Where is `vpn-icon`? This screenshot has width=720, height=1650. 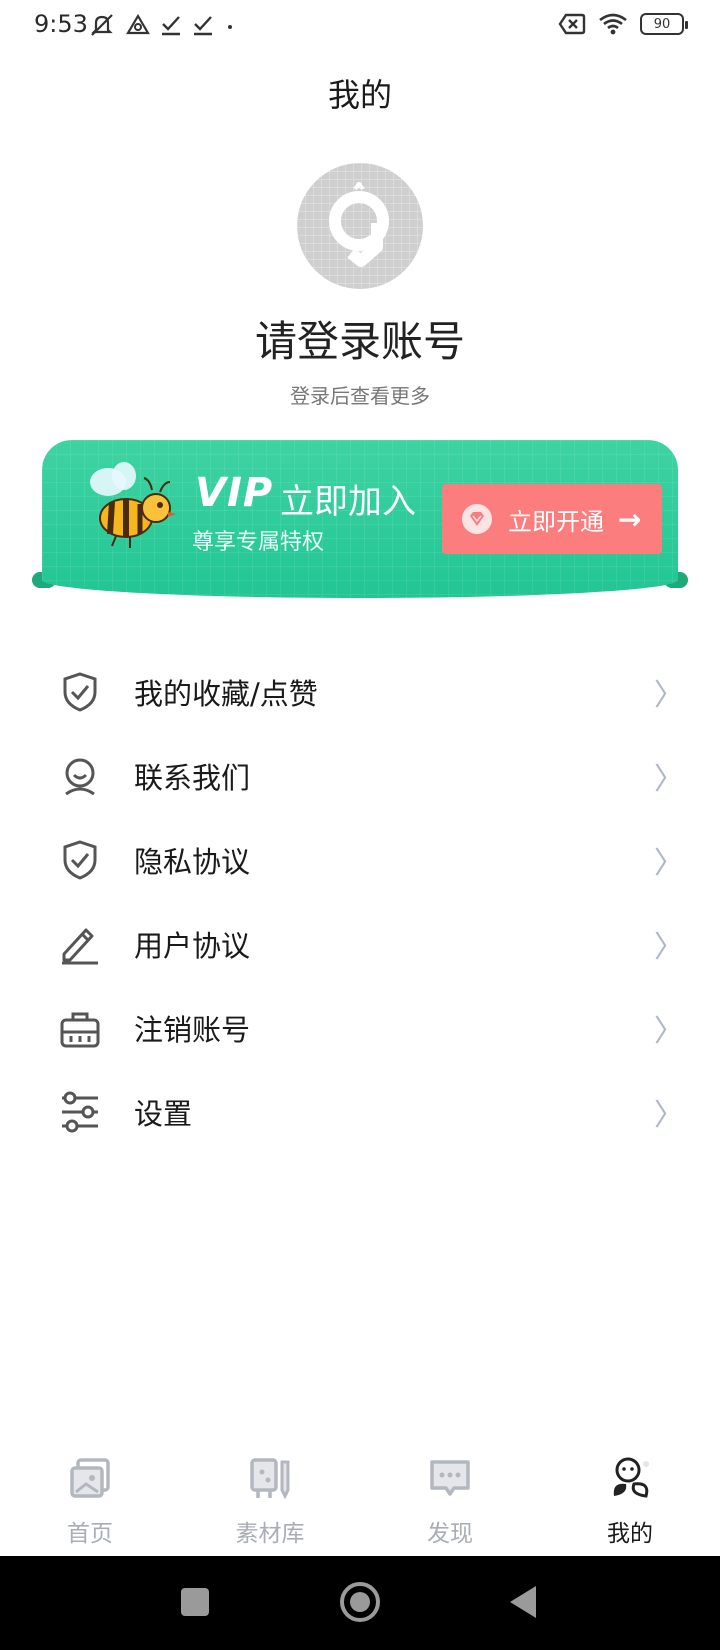 vpn-icon is located at coordinates (138, 24).